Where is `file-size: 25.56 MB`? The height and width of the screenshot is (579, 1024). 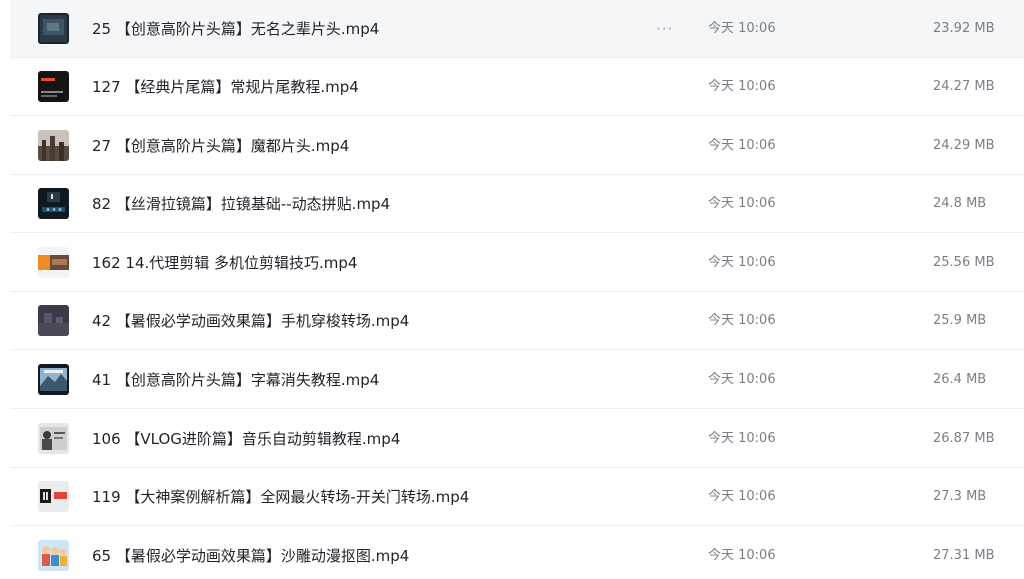
file-size: 25.56 MB is located at coordinates (964, 262).